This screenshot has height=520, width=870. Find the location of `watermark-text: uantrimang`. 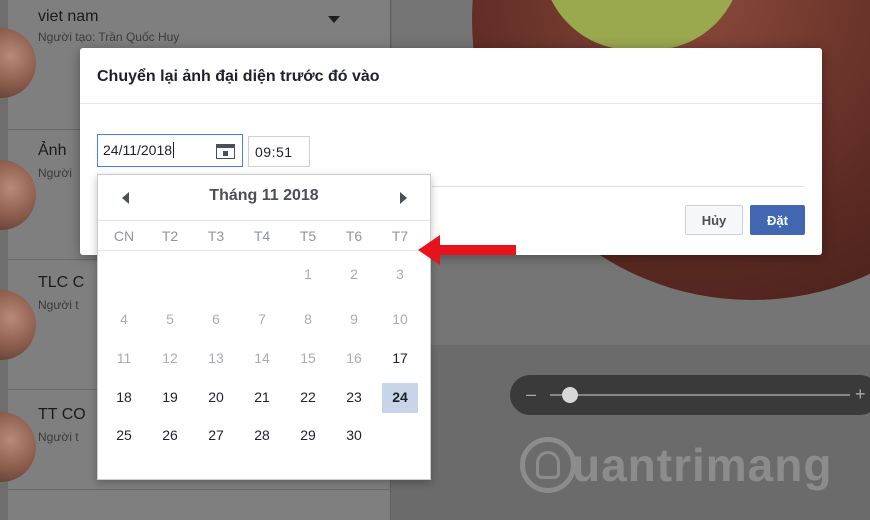

watermark-text: uantrimang is located at coordinates (702, 465).